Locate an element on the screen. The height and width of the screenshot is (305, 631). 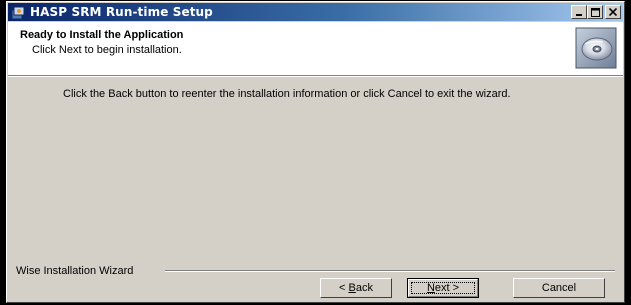
back-button: < Back is located at coordinates (356, 288).